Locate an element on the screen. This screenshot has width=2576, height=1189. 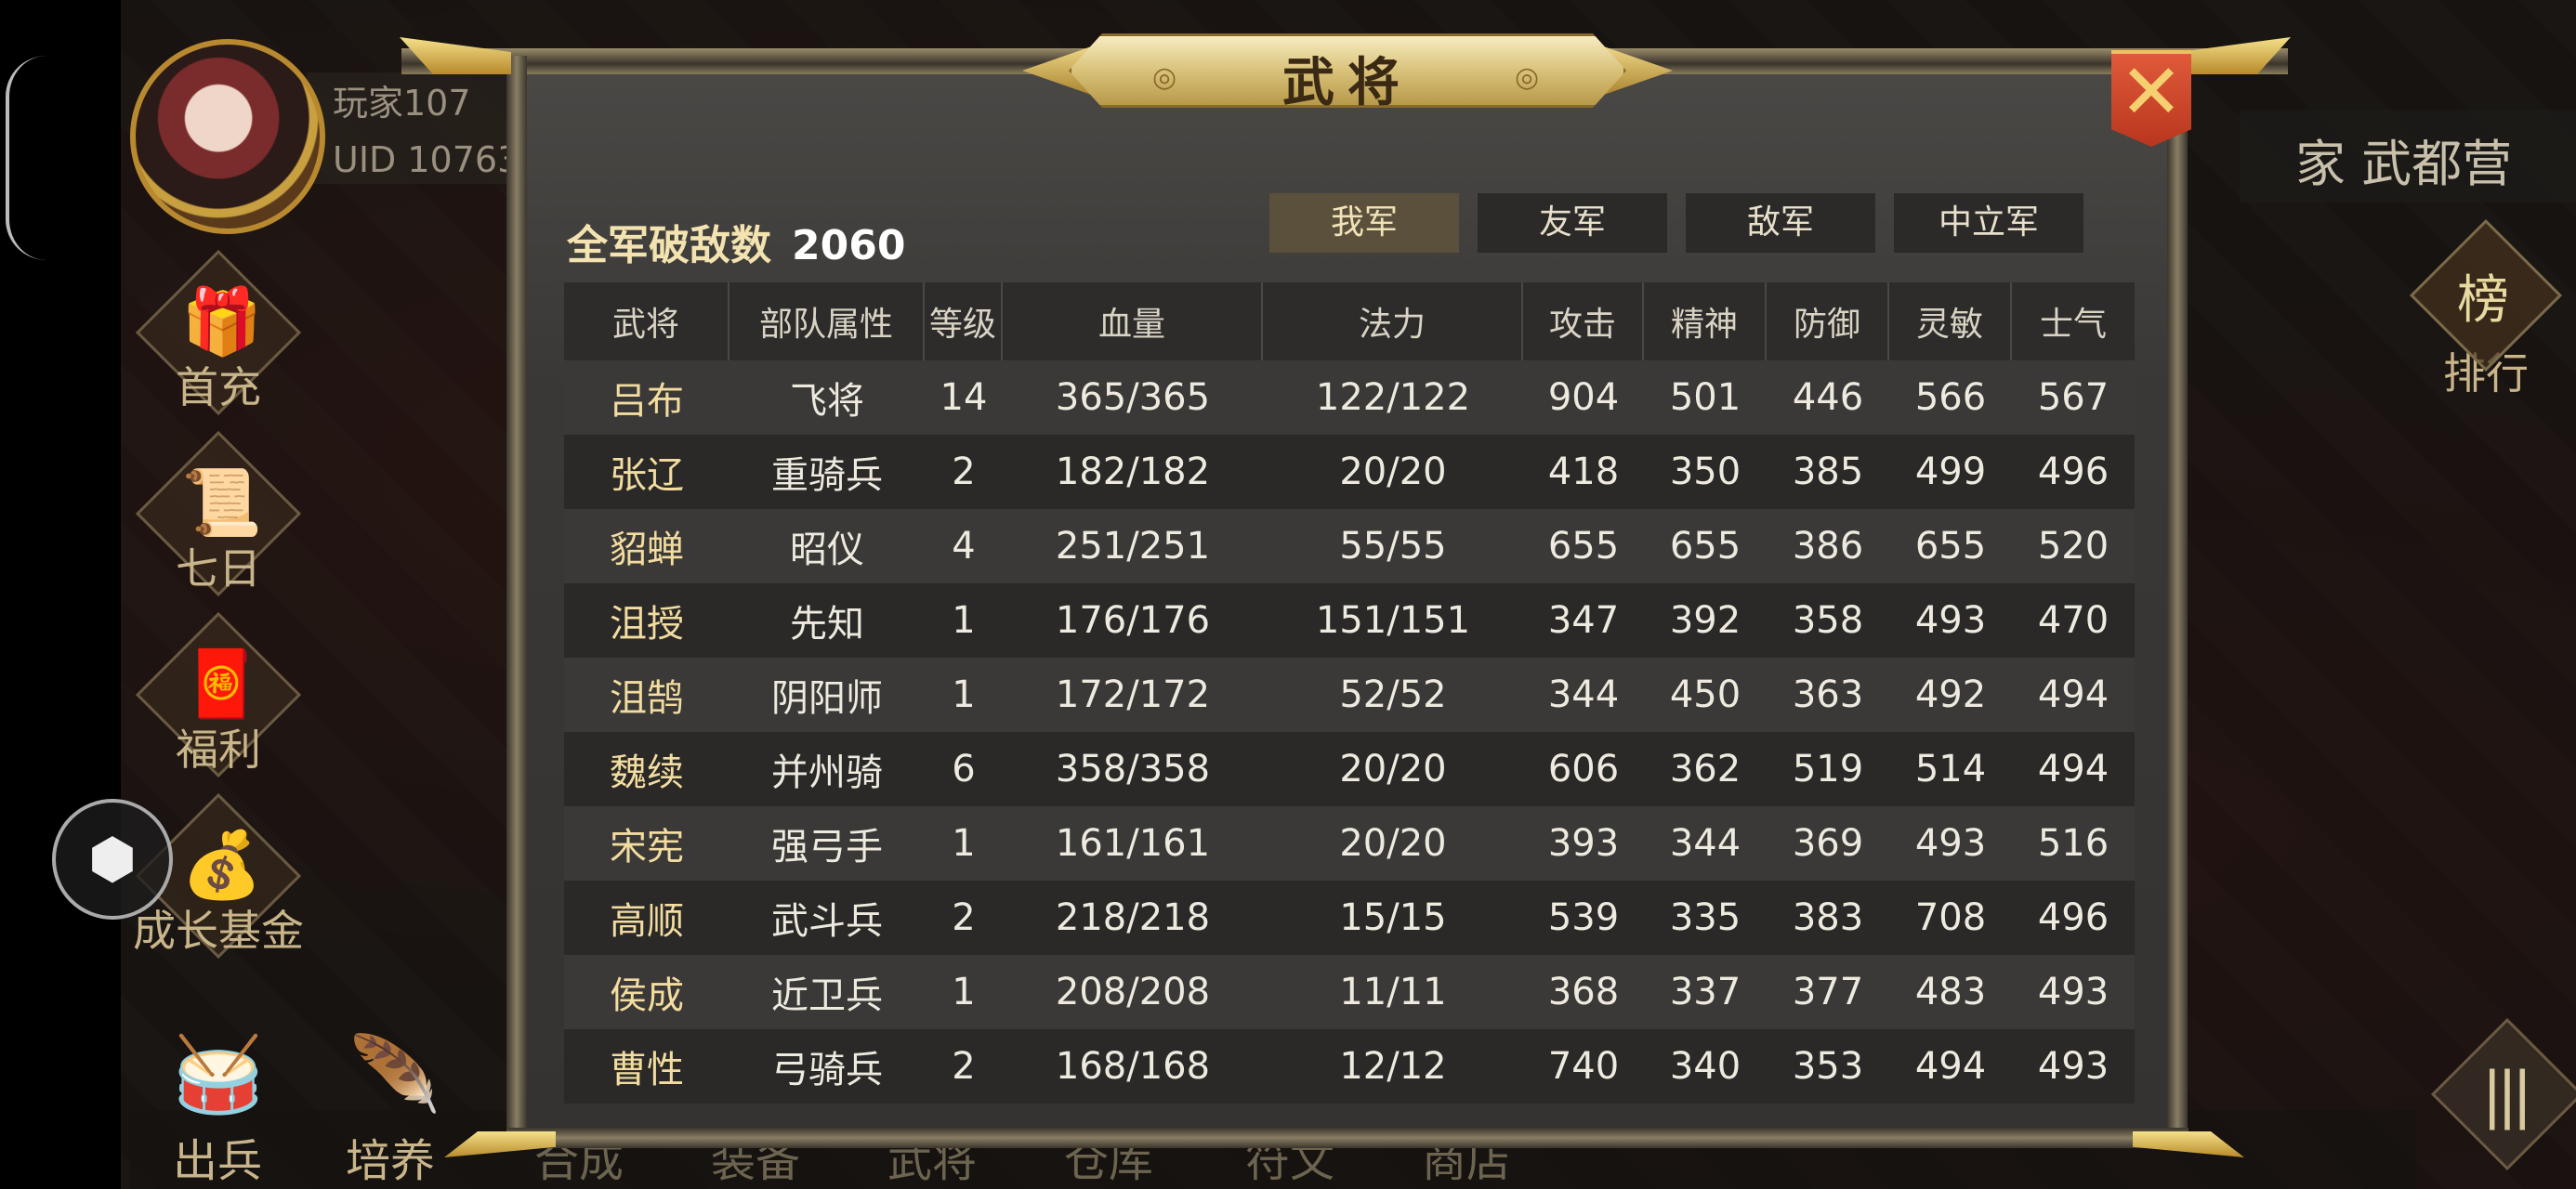
dialog-frame-right is located at coordinates (2177, 599).